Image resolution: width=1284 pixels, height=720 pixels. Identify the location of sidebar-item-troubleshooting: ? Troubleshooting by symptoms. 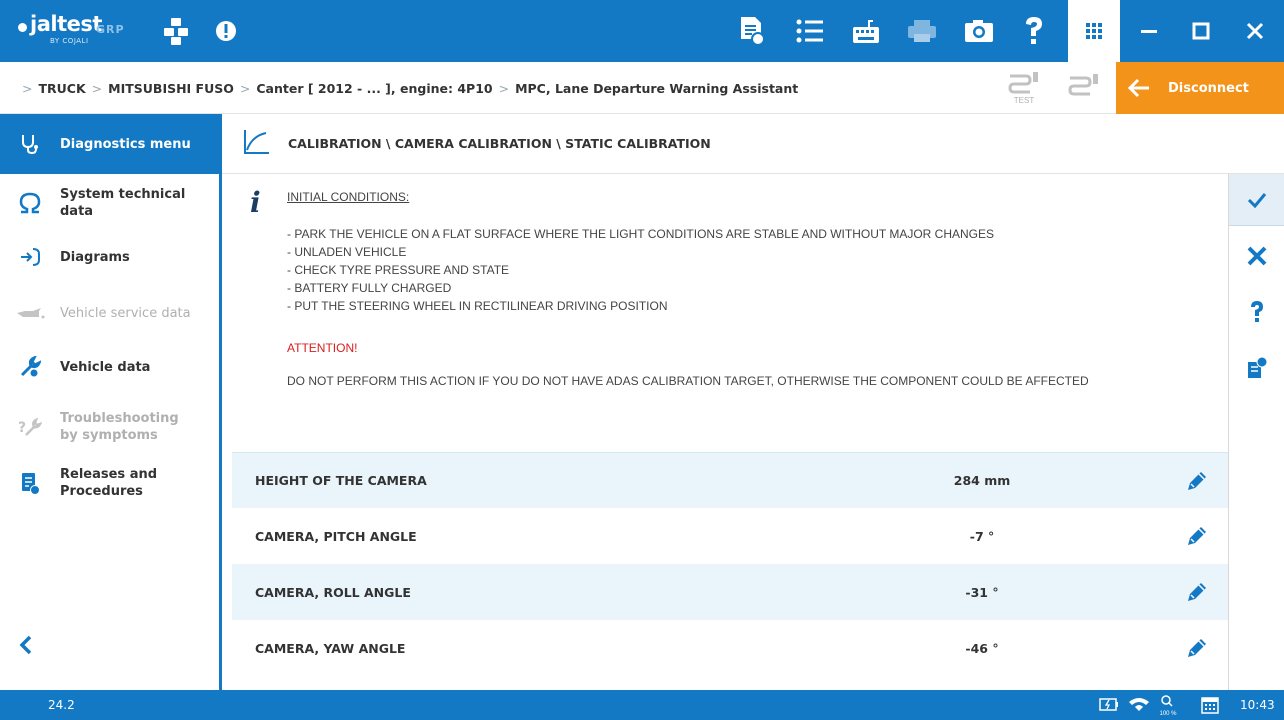
(109, 427).